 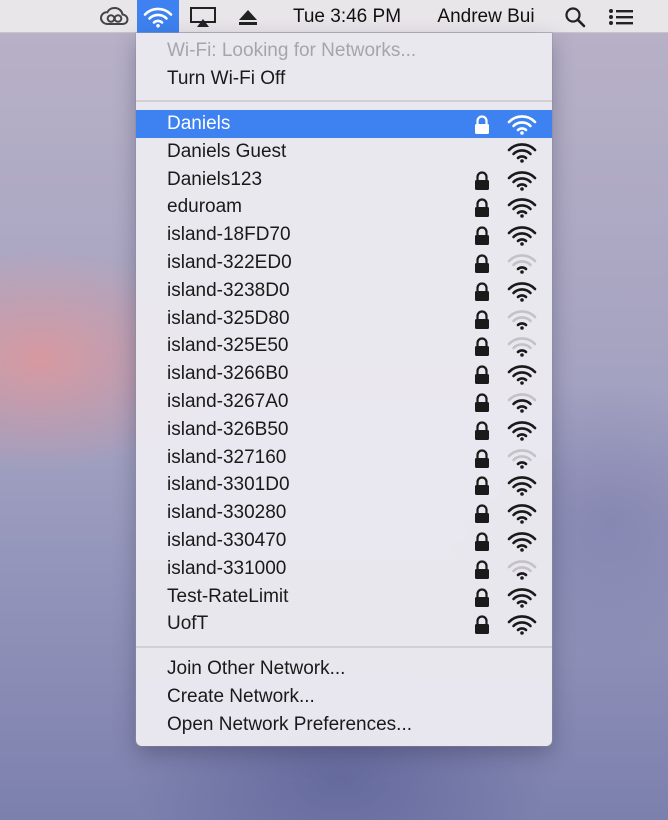 What do you see at coordinates (344, 346) in the screenshot?
I see `network-item: island-325E50` at bounding box center [344, 346].